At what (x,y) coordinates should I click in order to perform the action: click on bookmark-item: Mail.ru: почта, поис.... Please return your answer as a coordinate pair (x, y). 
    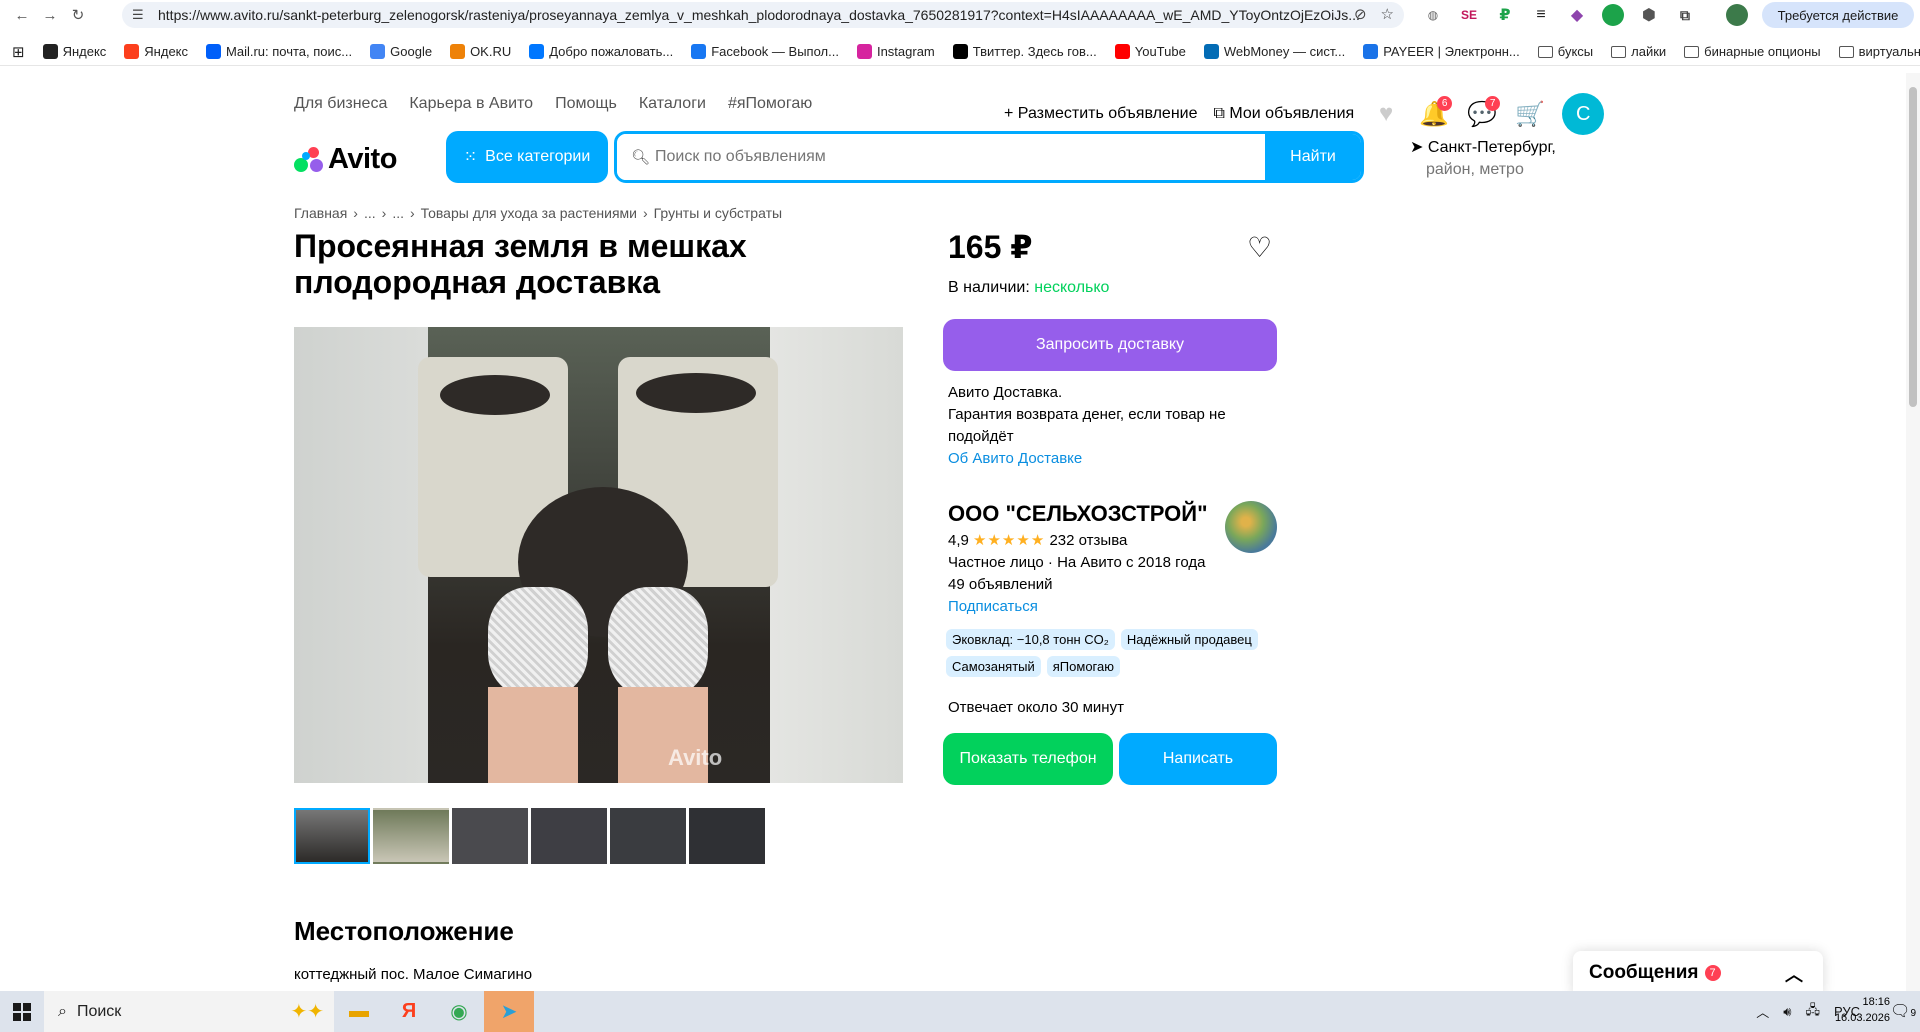
    Looking at the image, I should click on (279, 51).